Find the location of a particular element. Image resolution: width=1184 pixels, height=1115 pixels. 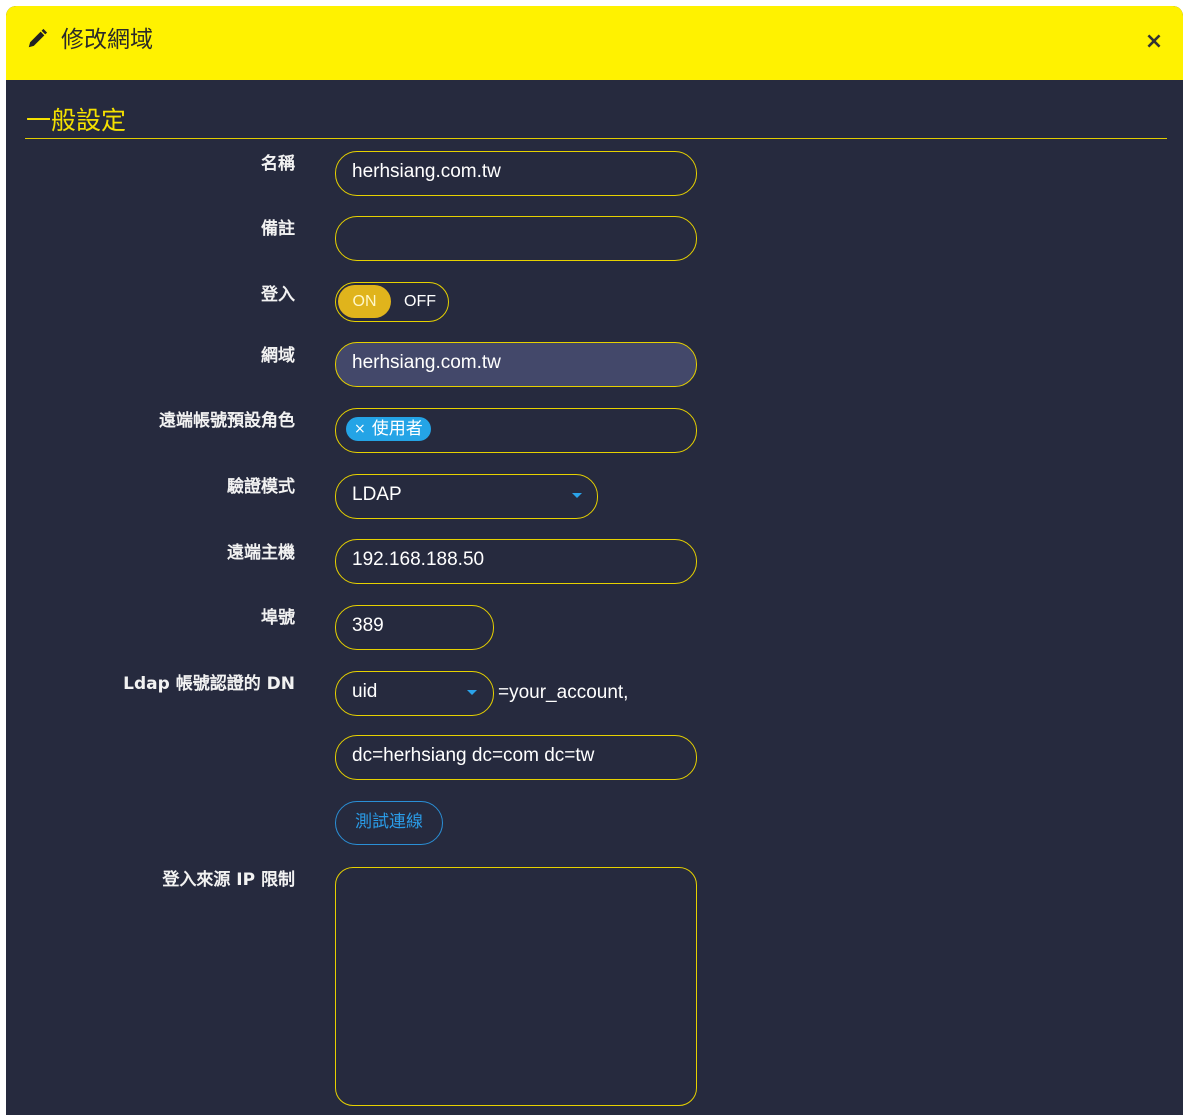

domain-label: 網域 is located at coordinates (278, 356).